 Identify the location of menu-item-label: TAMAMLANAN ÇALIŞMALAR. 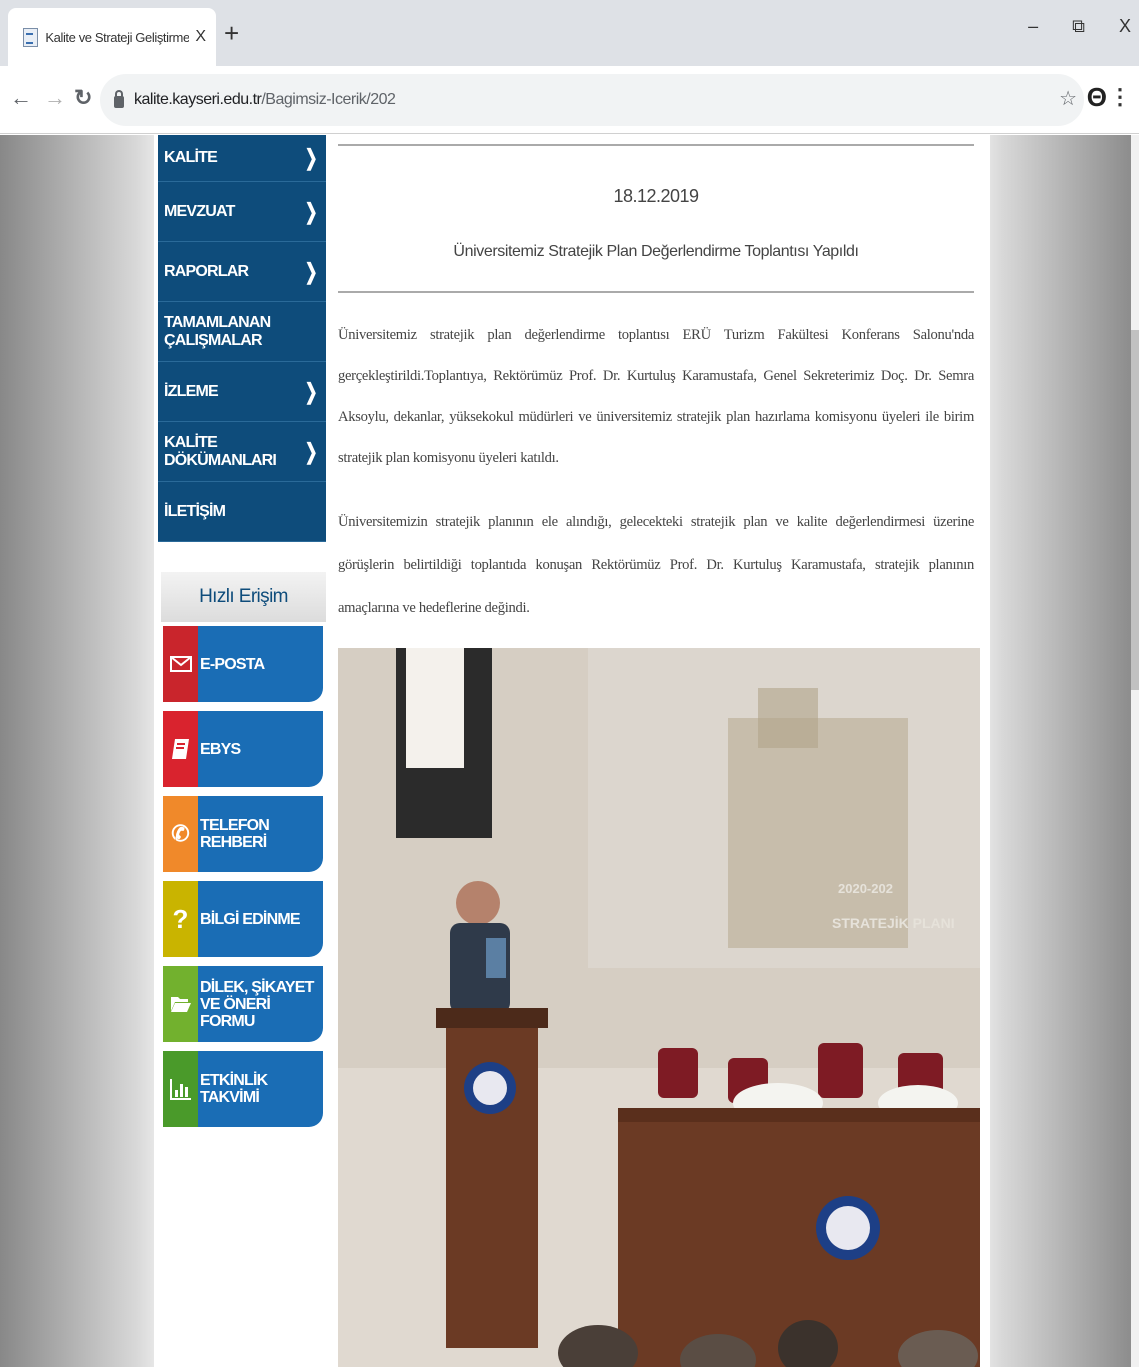
(217, 331).